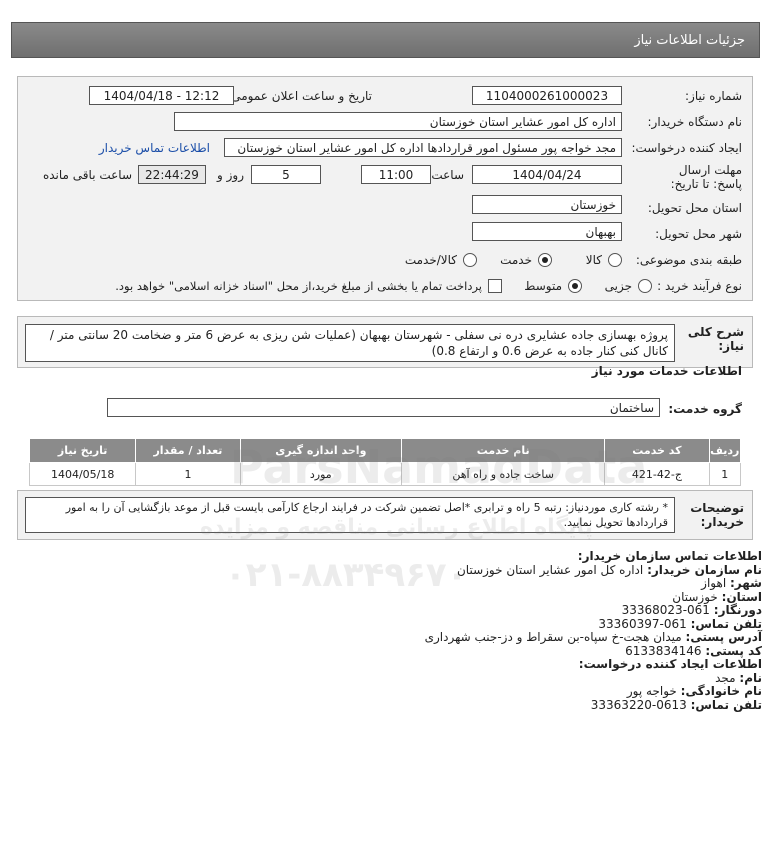 Image resolution: width=770 pixels, height=845 pixels. I want to click on category-option-both: کالا/خدمت, so click(430, 260).